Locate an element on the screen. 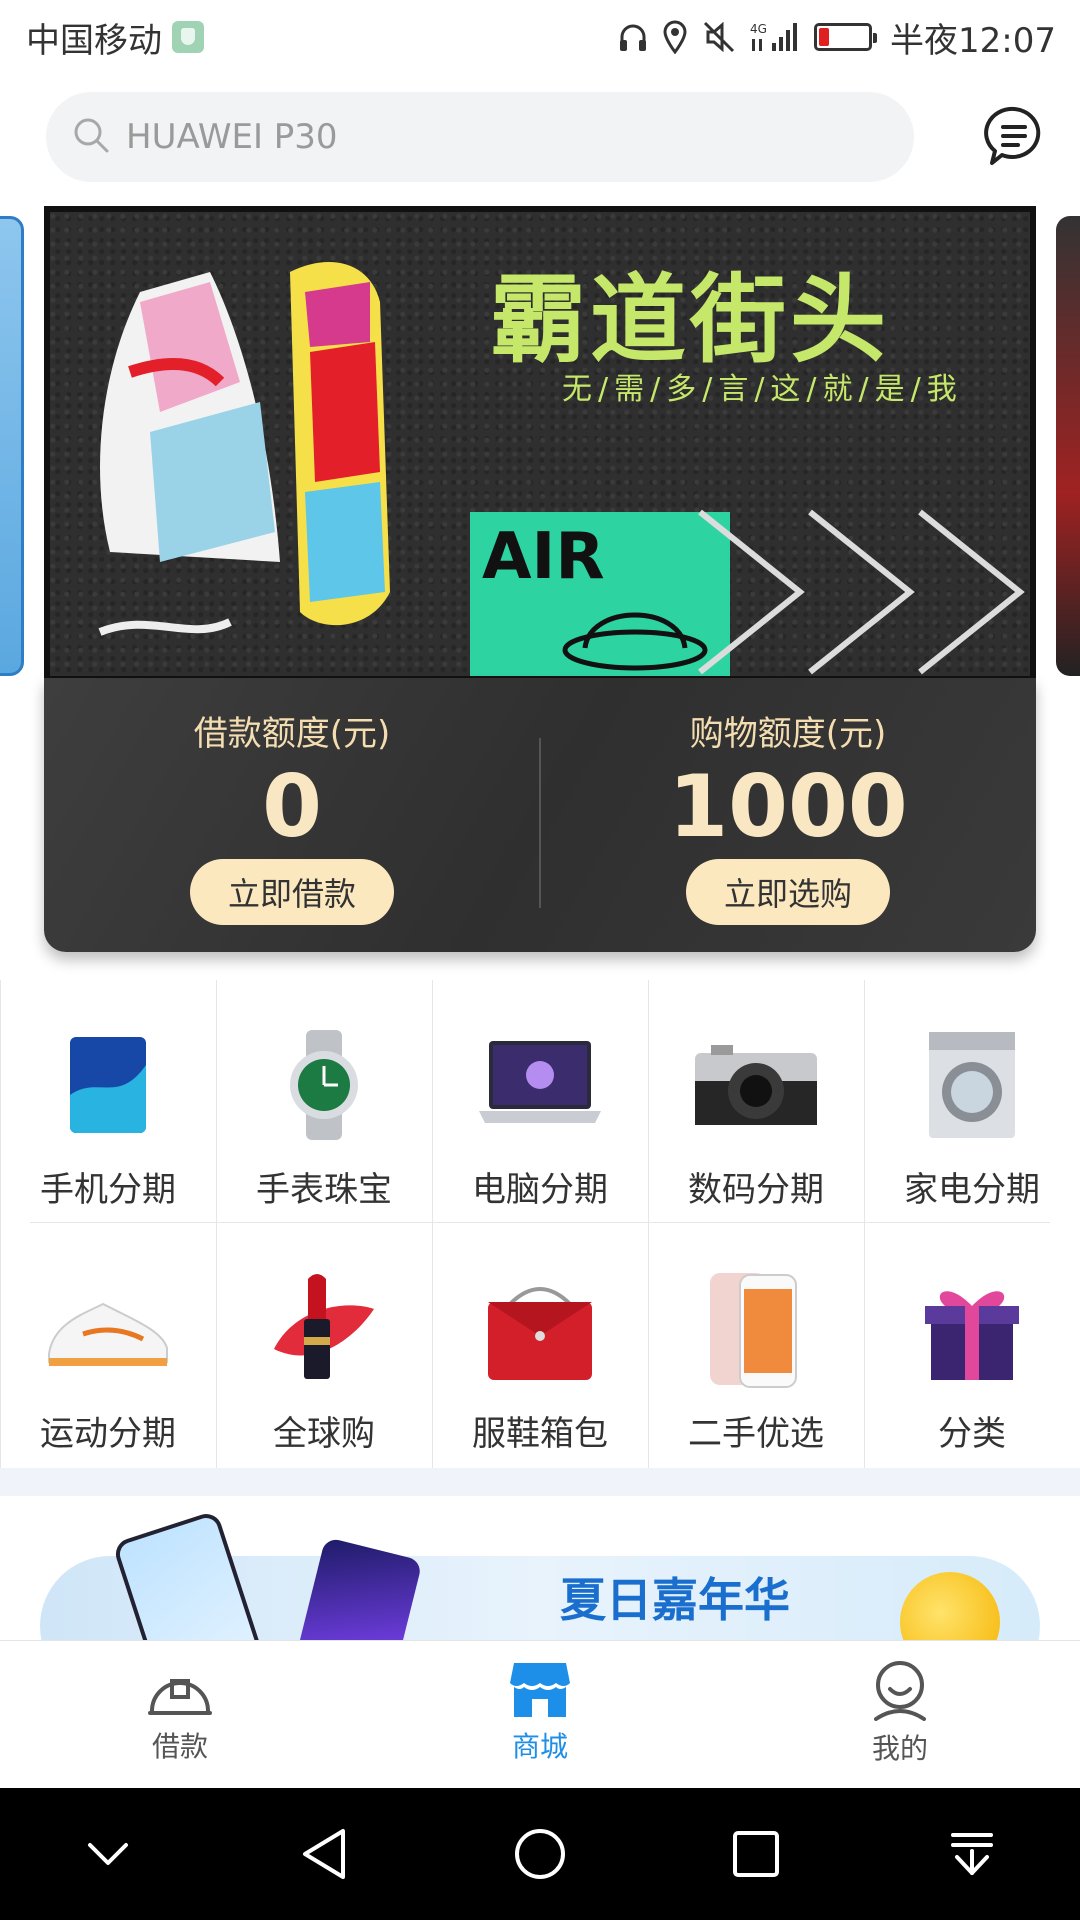 Image resolution: width=1080 pixels, height=1920 pixels. search-icon is located at coordinates (91, 137).